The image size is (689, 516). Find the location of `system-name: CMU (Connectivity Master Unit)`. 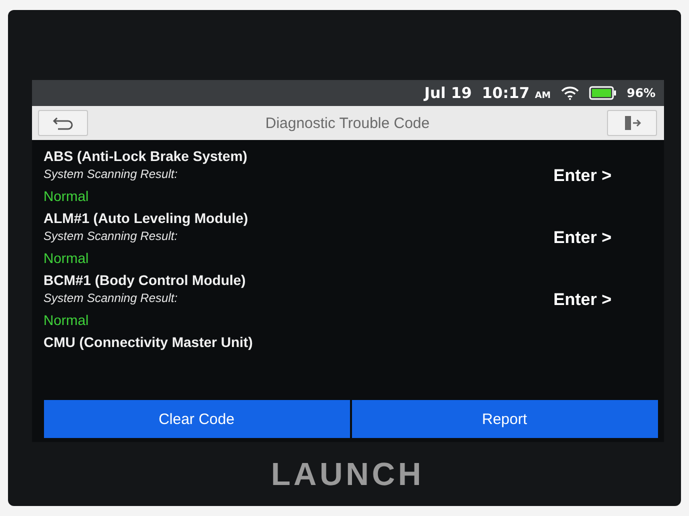

system-name: CMU (Connectivity Master Unit) is located at coordinates (148, 342).